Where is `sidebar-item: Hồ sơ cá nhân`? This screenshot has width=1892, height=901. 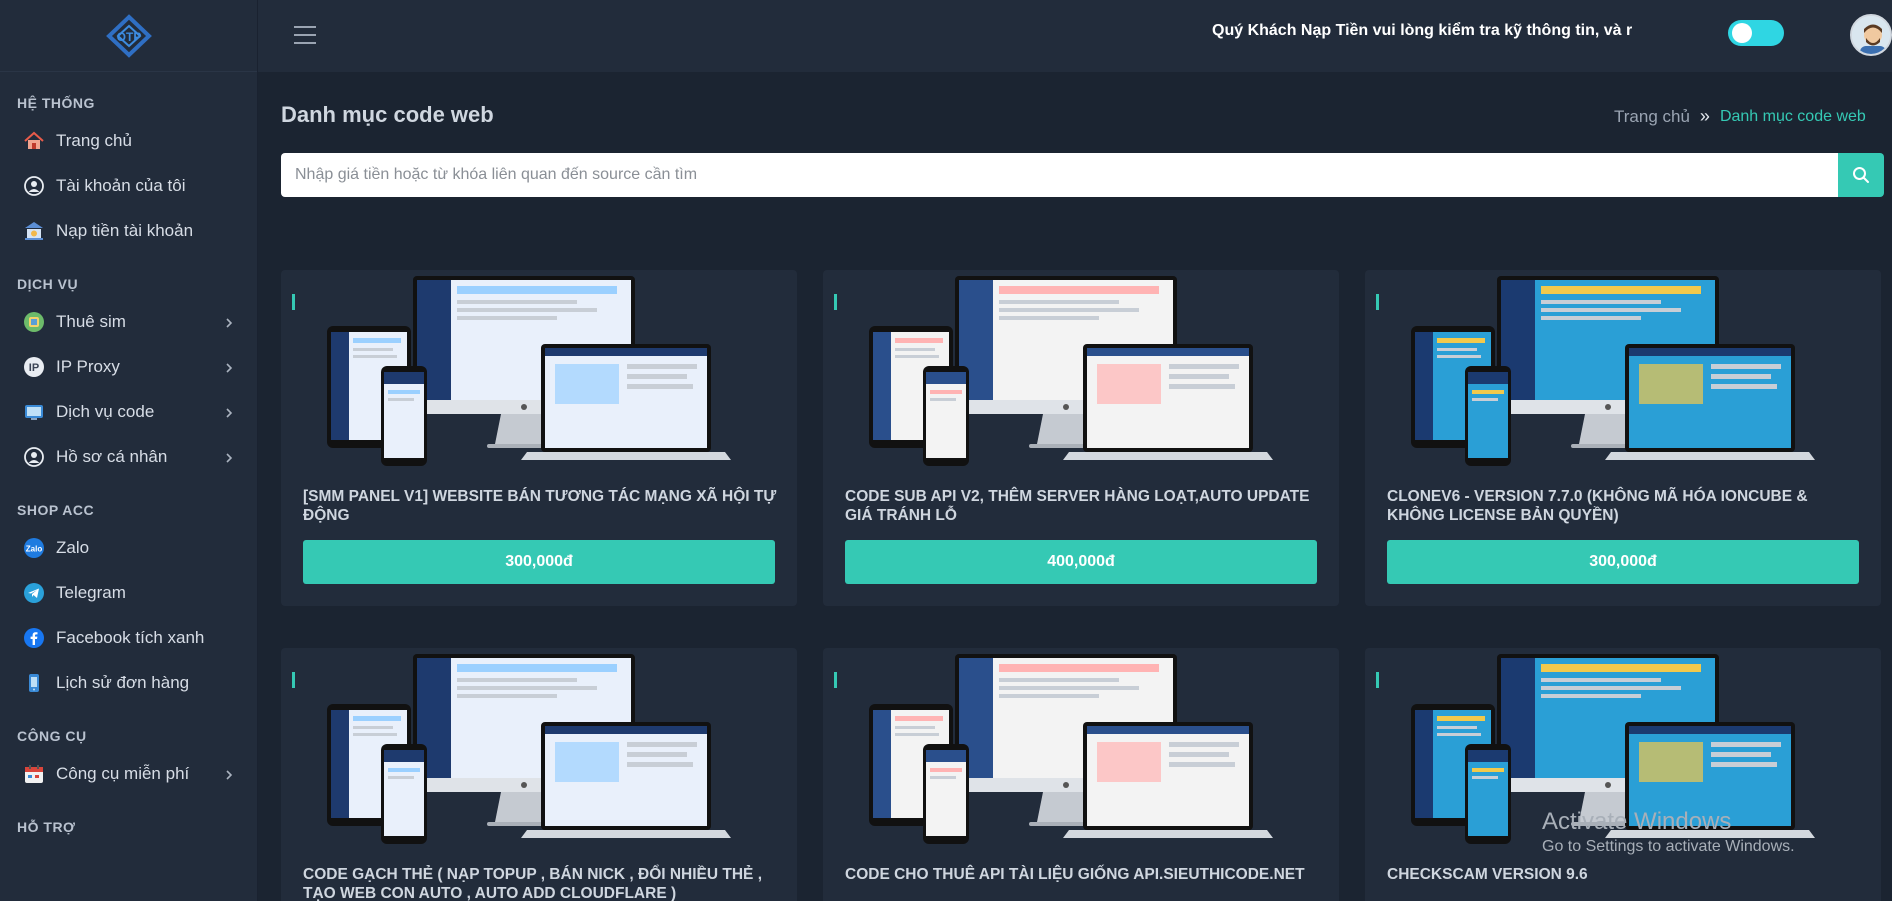 sidebar-item: Hồ sơ cá nhân is located at coordinates (128, 456).